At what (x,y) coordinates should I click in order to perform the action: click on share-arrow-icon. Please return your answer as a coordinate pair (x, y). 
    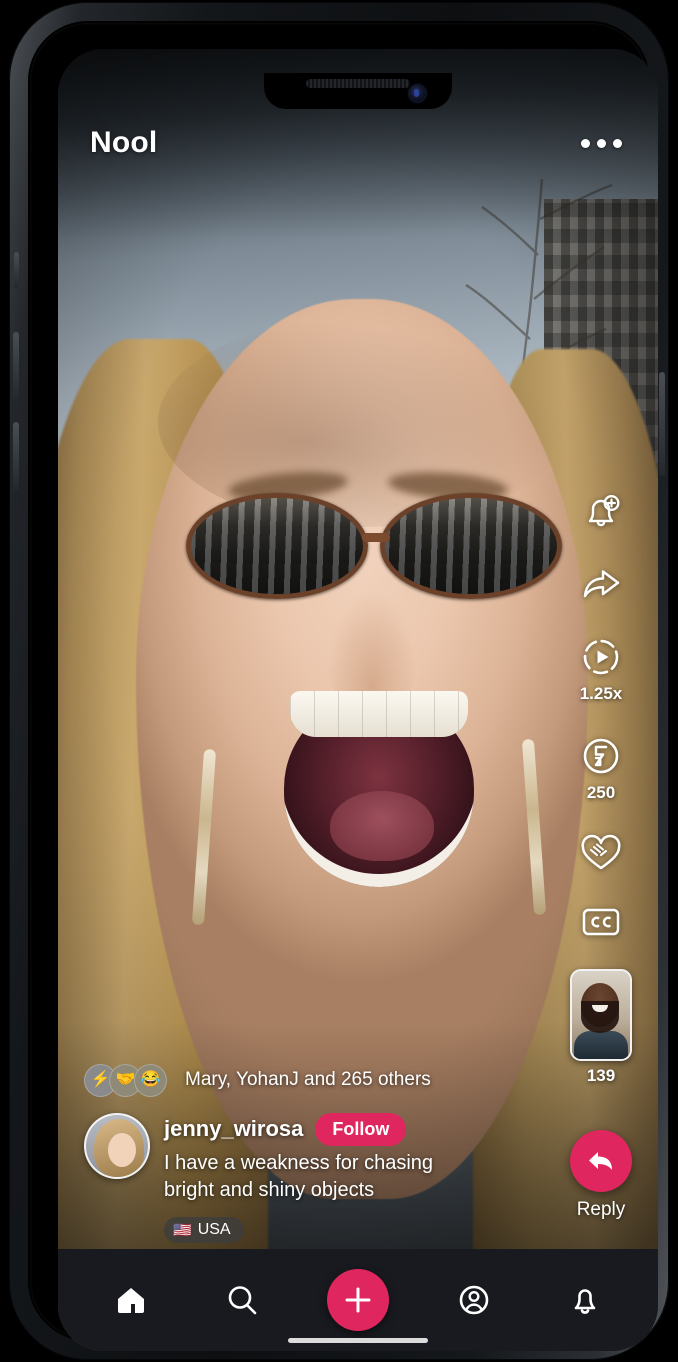
    Looking at the image, I should click on (601, 584).